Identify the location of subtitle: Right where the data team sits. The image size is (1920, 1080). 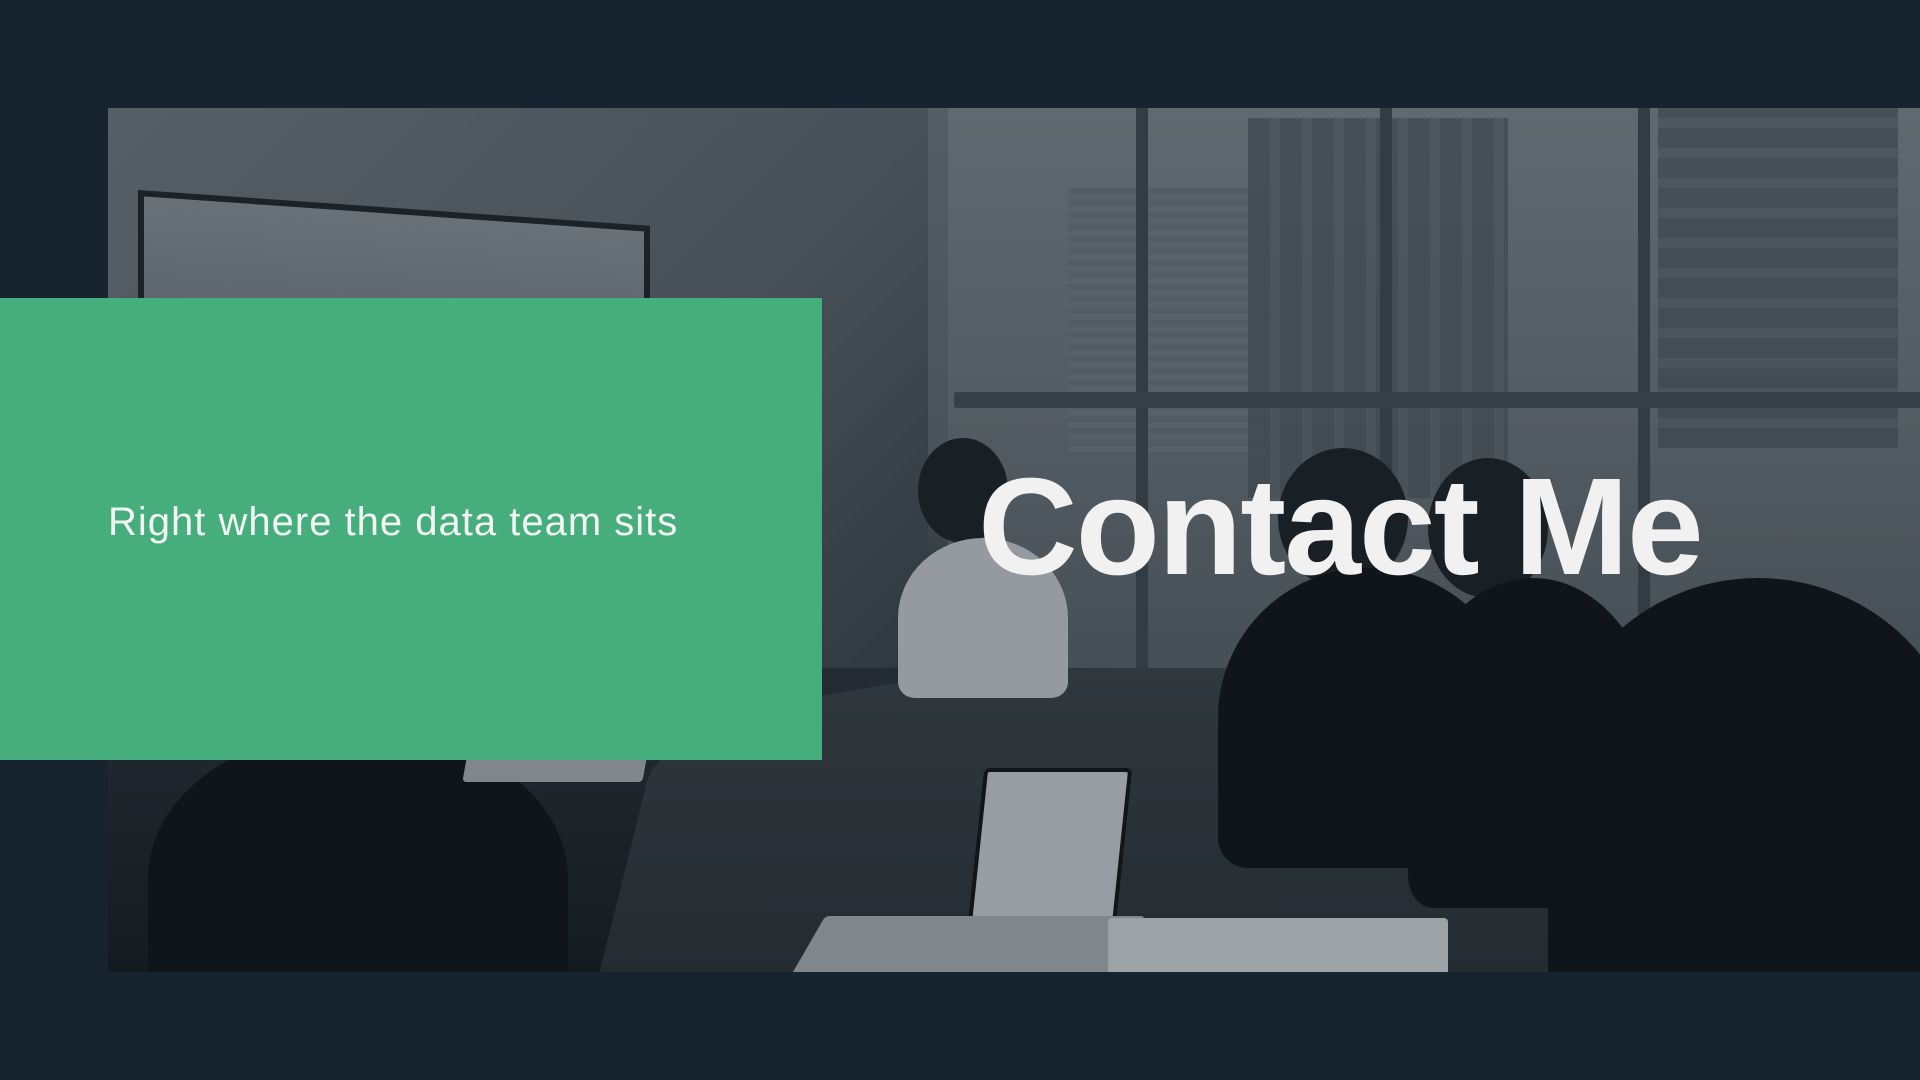
(393, 522).